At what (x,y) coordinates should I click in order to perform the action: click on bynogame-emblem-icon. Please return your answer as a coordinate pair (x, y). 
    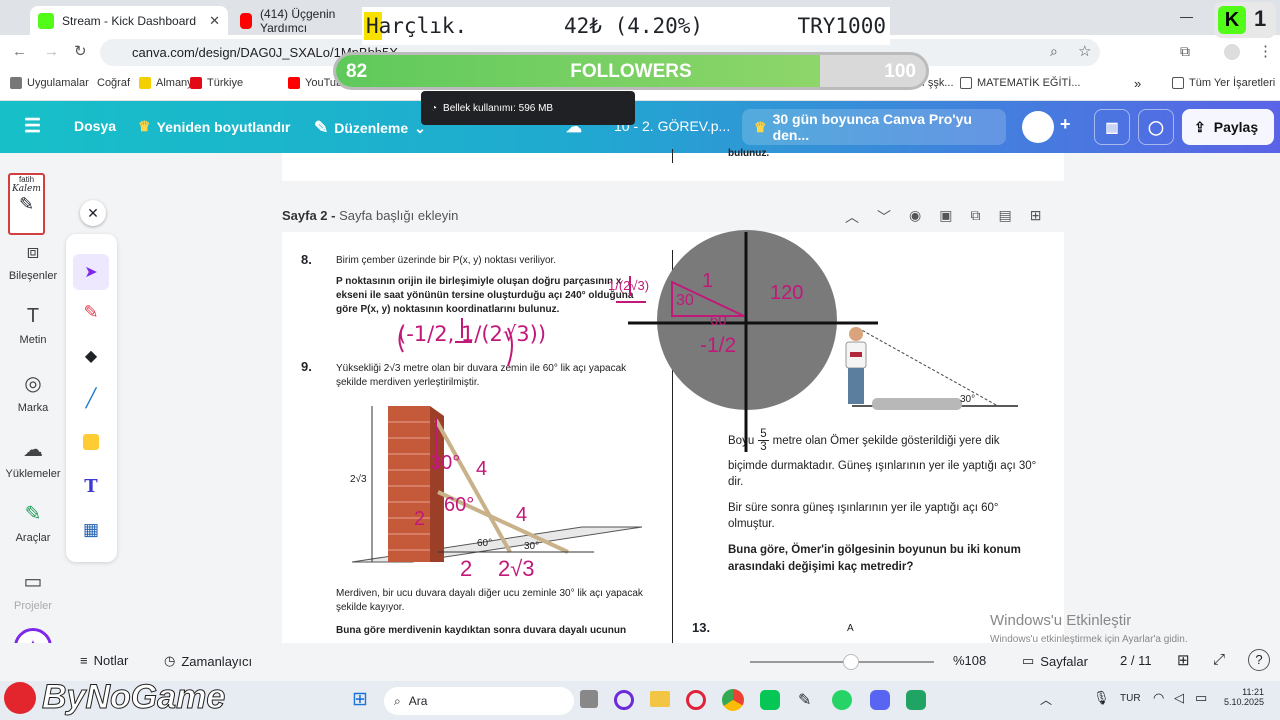
    Looking at the image, I should click on (20, 698).